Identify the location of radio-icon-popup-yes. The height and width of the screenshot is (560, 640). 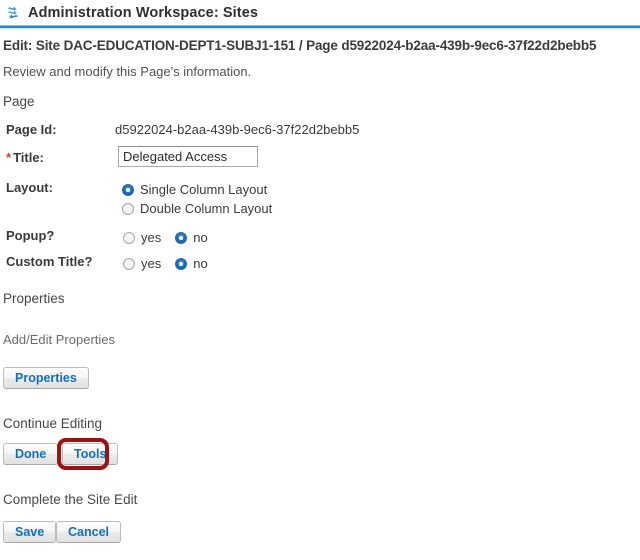
(129, 237).